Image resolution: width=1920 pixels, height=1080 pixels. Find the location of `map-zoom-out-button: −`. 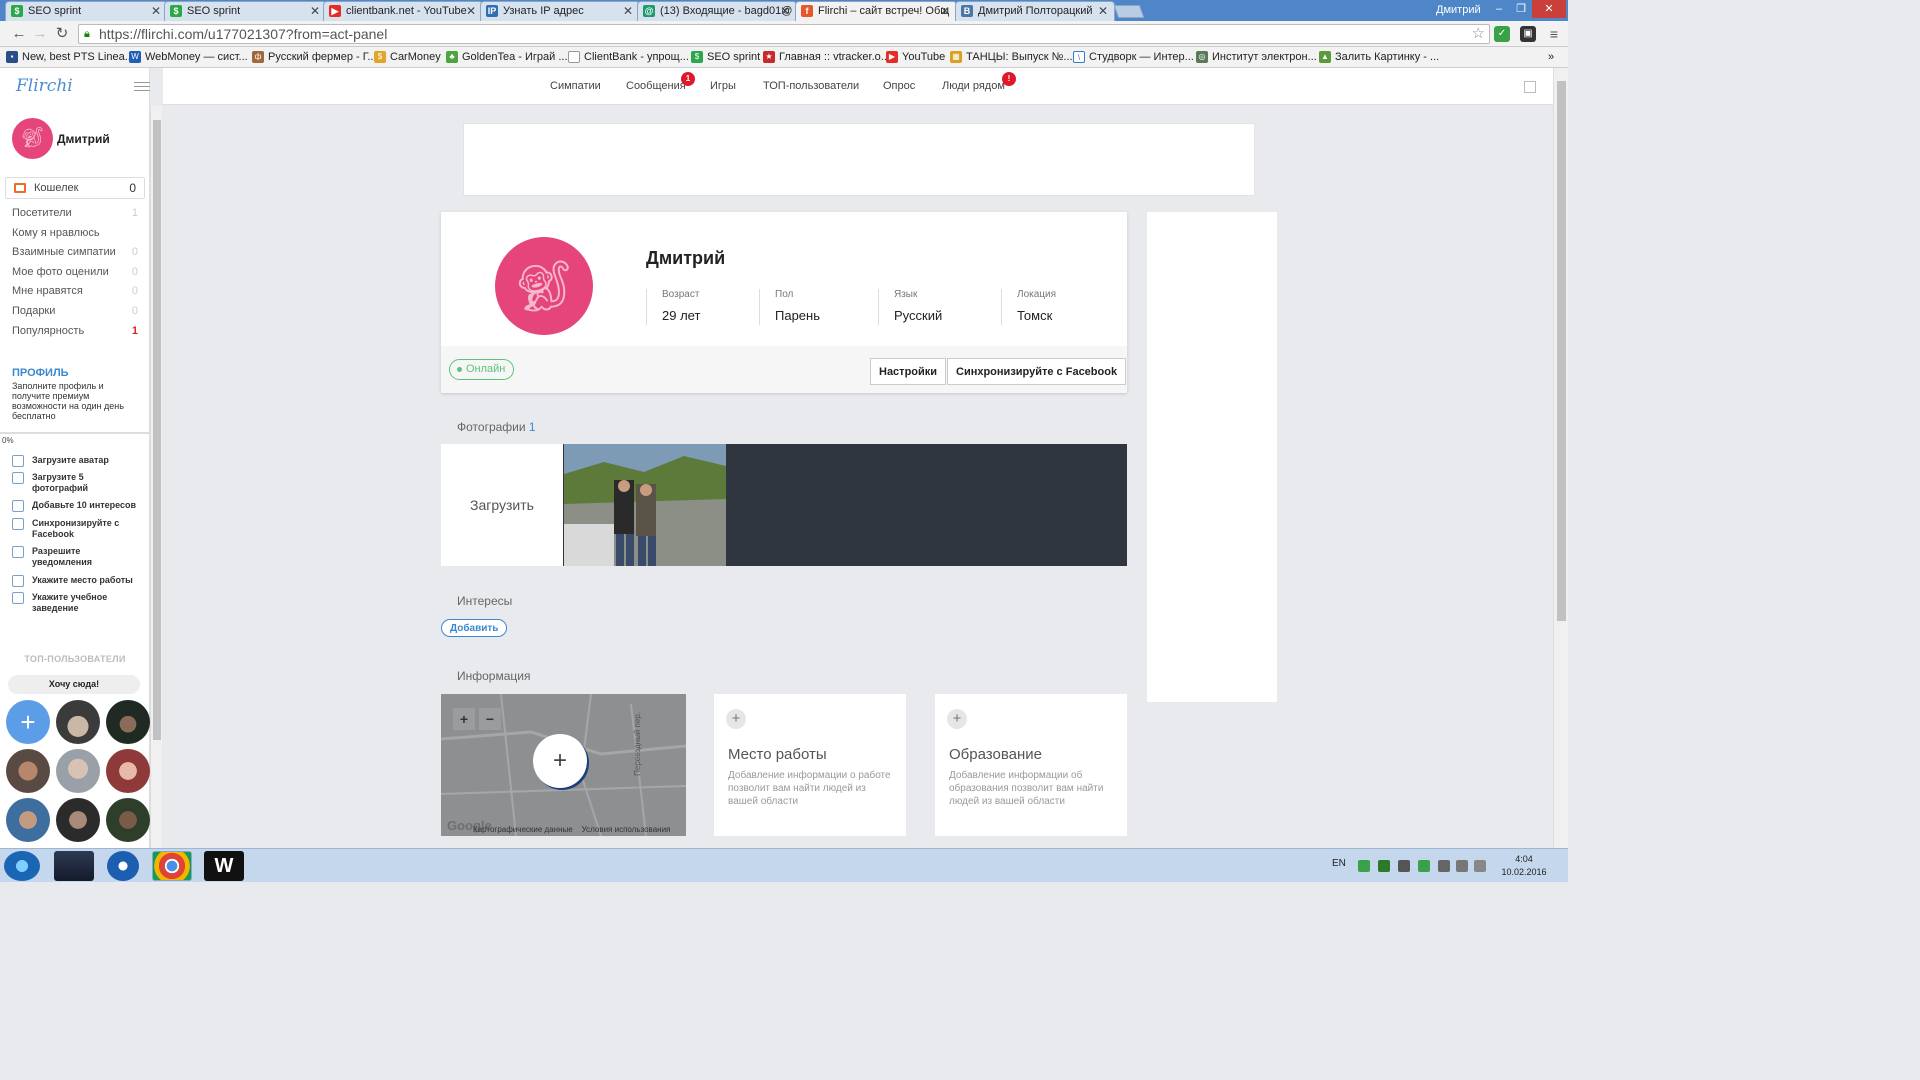

map-zoom-out-button: − is located at coordinates (490, 719).